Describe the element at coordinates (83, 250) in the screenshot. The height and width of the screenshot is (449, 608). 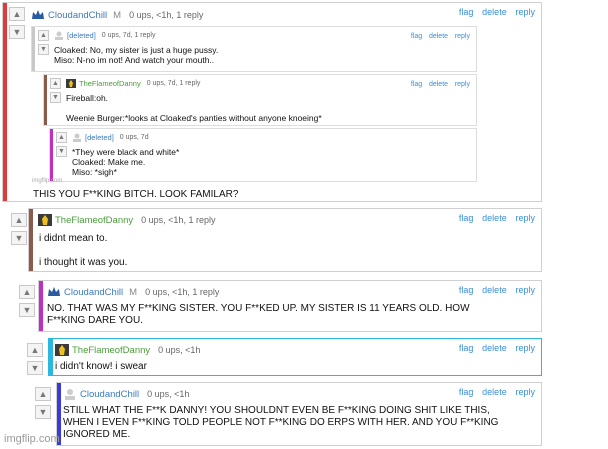
I see `comment-text: i didnt mean to. i thought it was you.` at that location.